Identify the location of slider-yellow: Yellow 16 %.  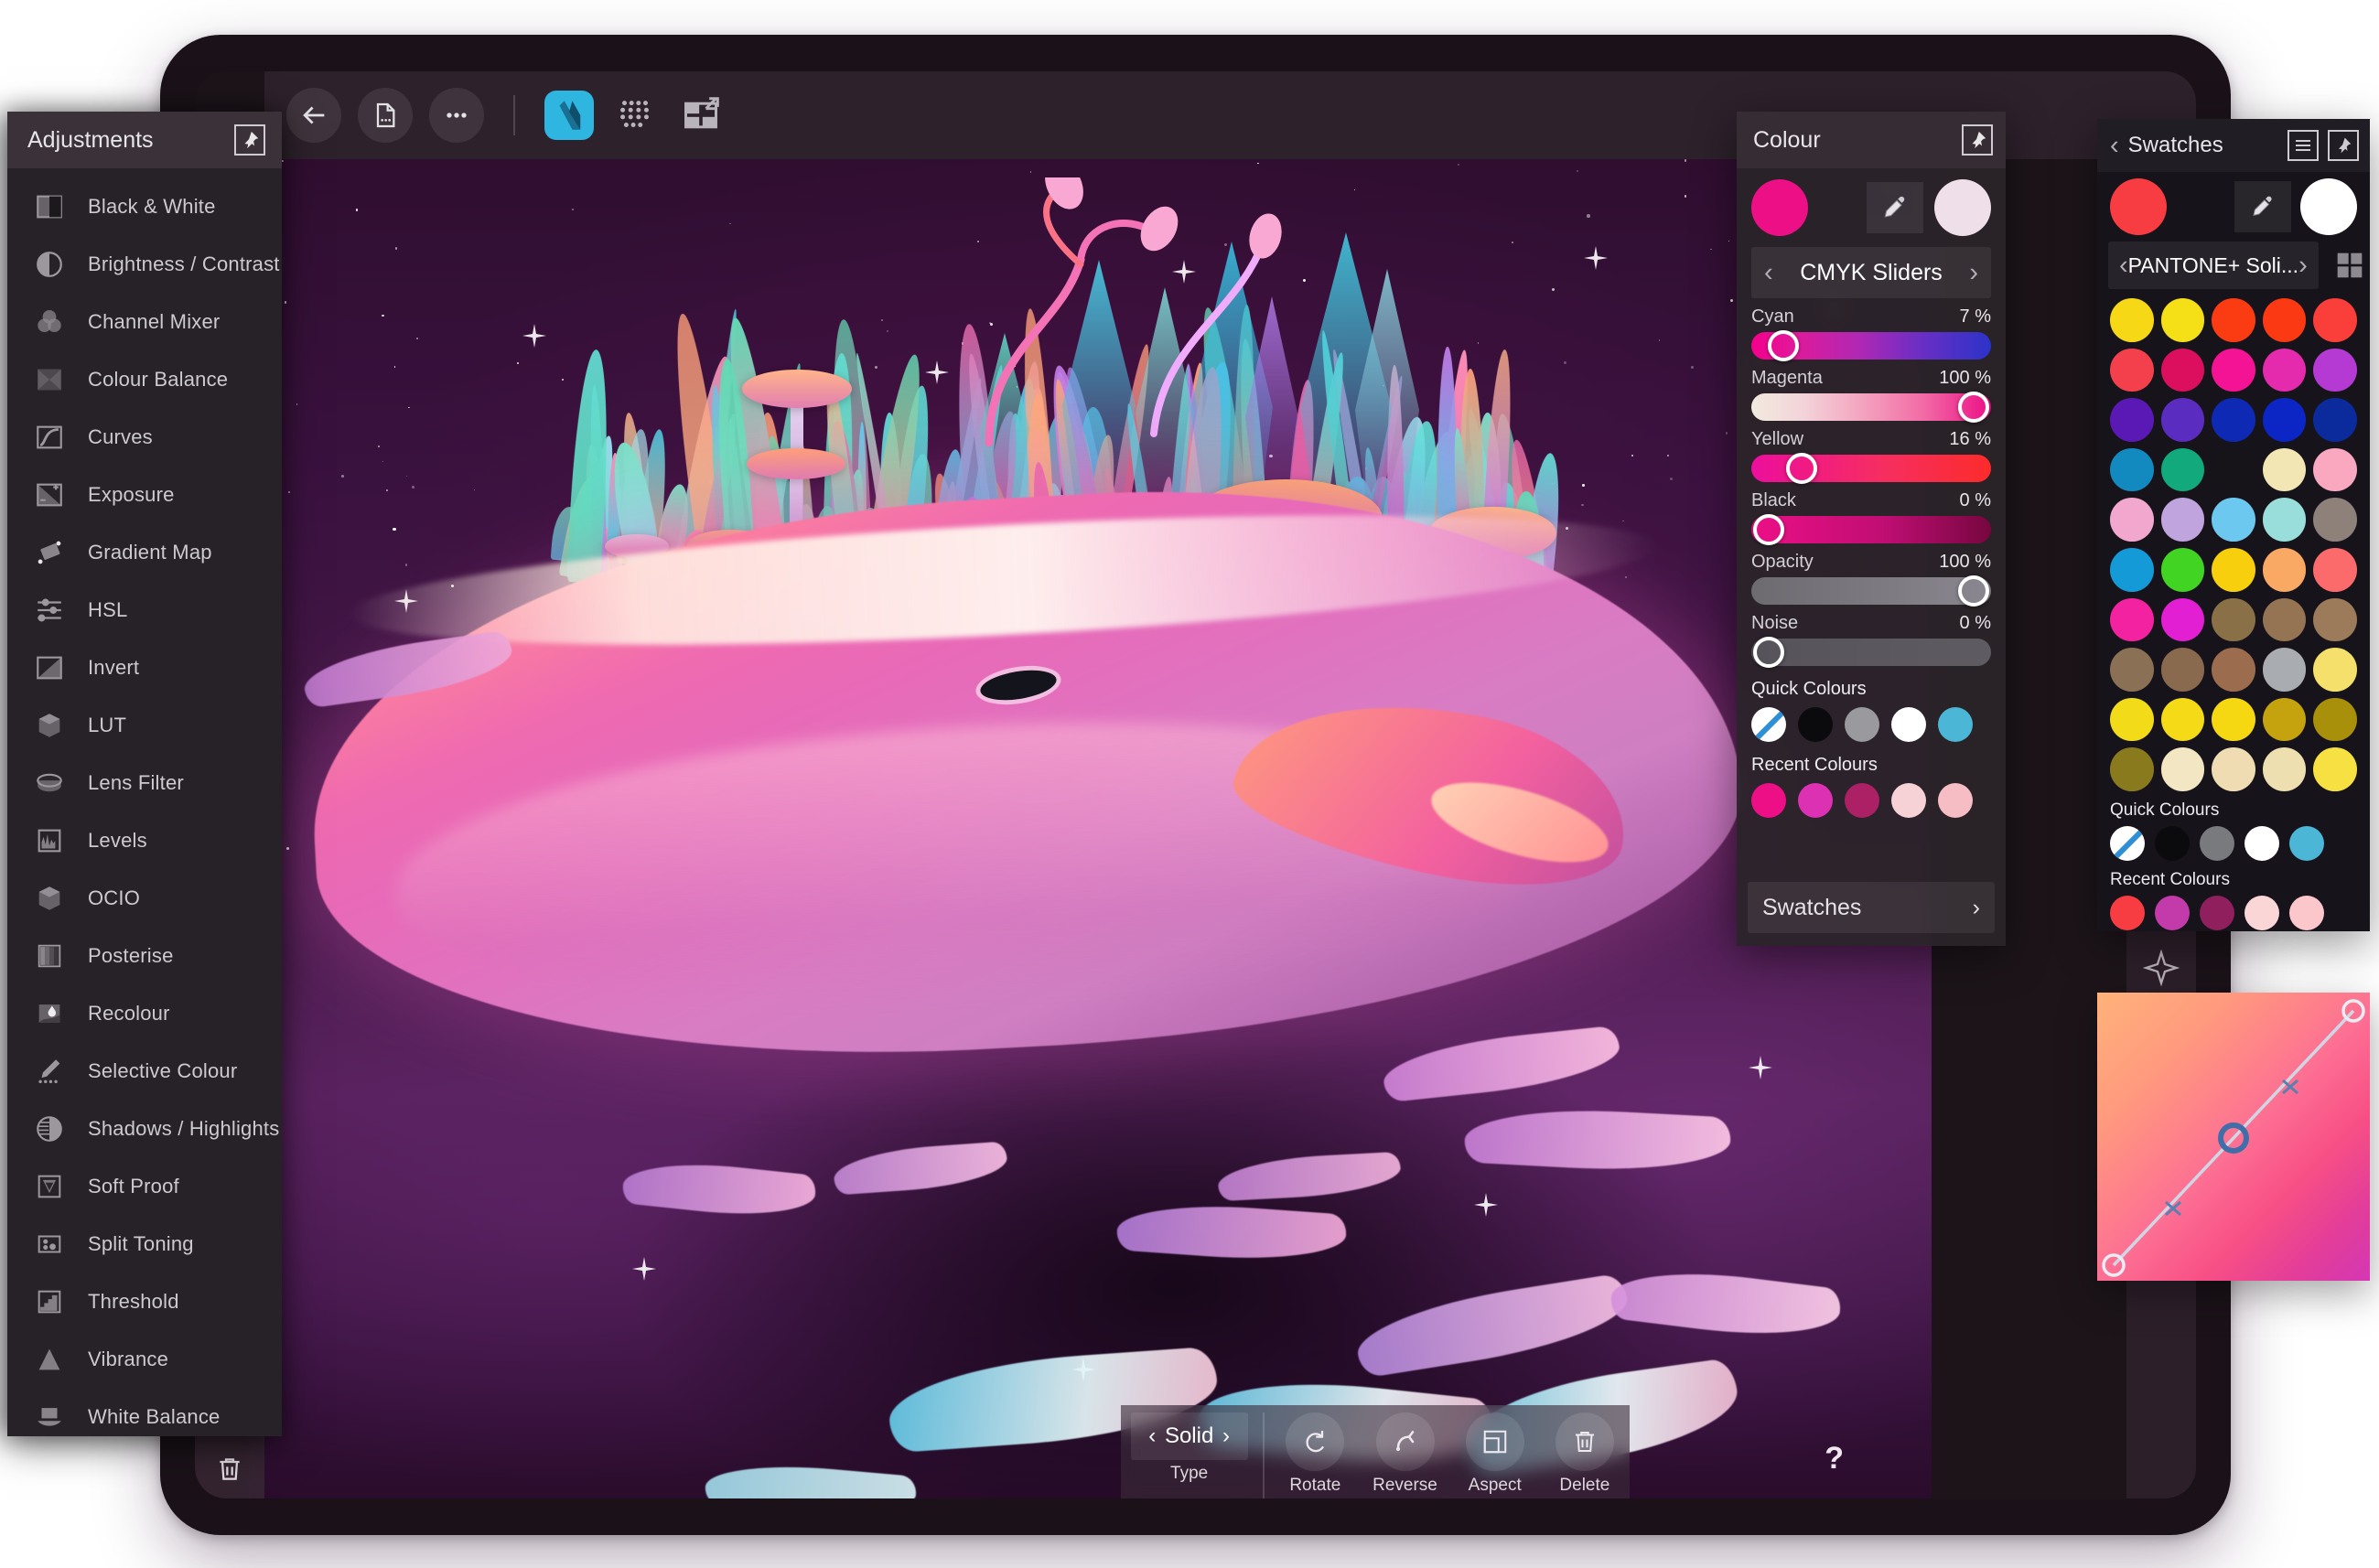
(1872, 452).